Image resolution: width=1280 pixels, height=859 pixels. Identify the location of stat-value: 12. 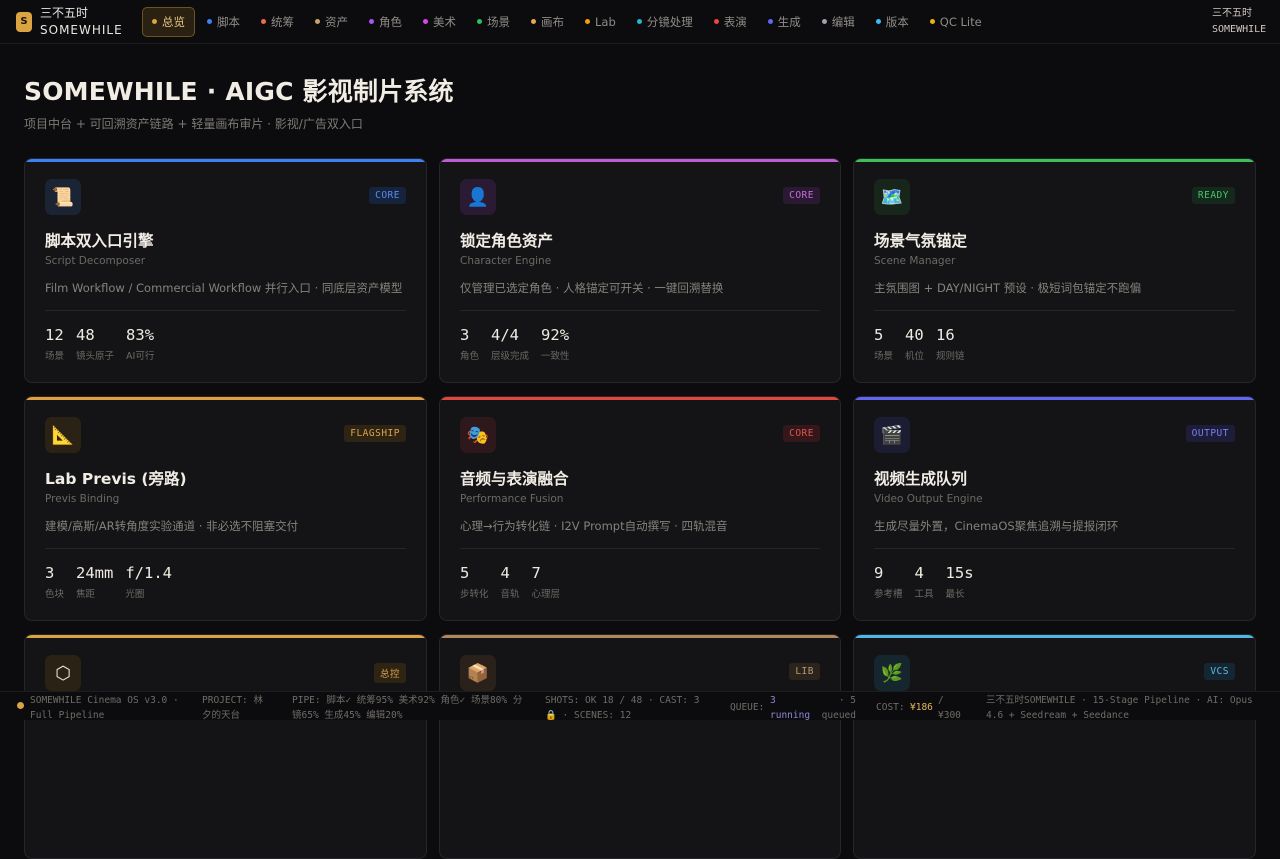
(54, 335).